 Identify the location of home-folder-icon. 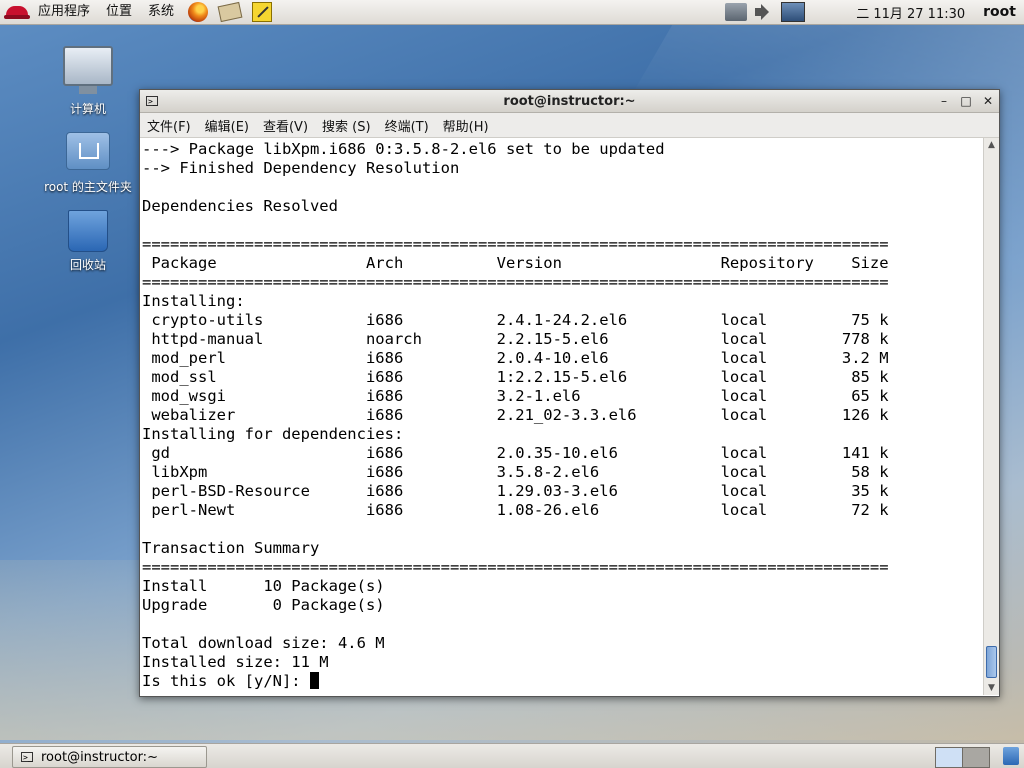
(88, 151).